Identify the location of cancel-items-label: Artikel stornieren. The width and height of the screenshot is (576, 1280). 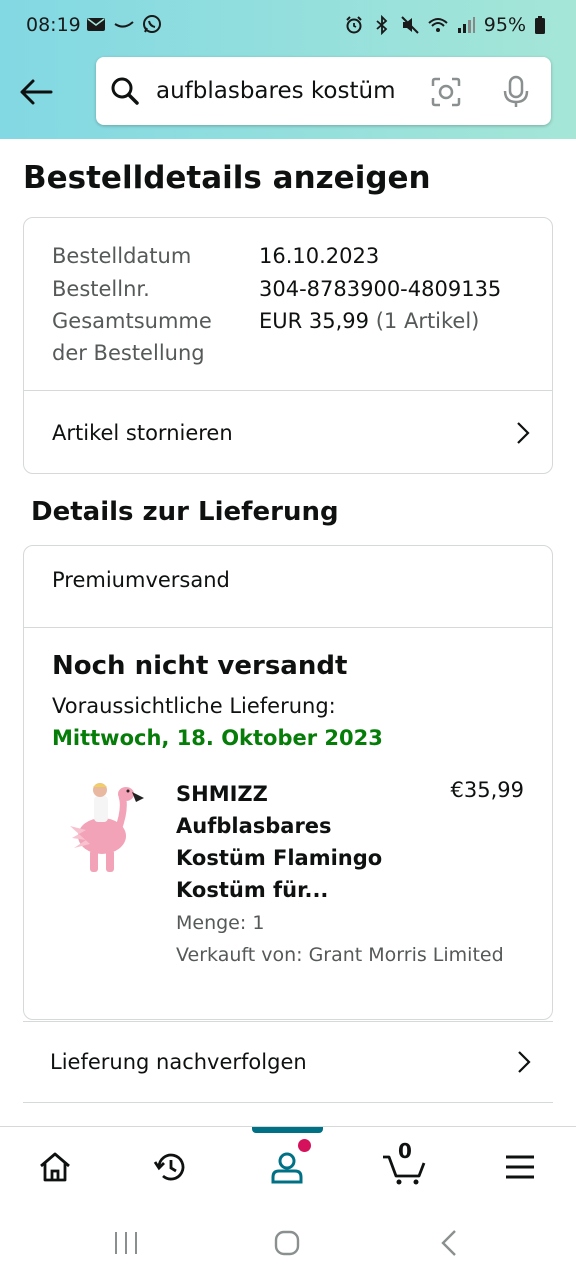
(142, 432).